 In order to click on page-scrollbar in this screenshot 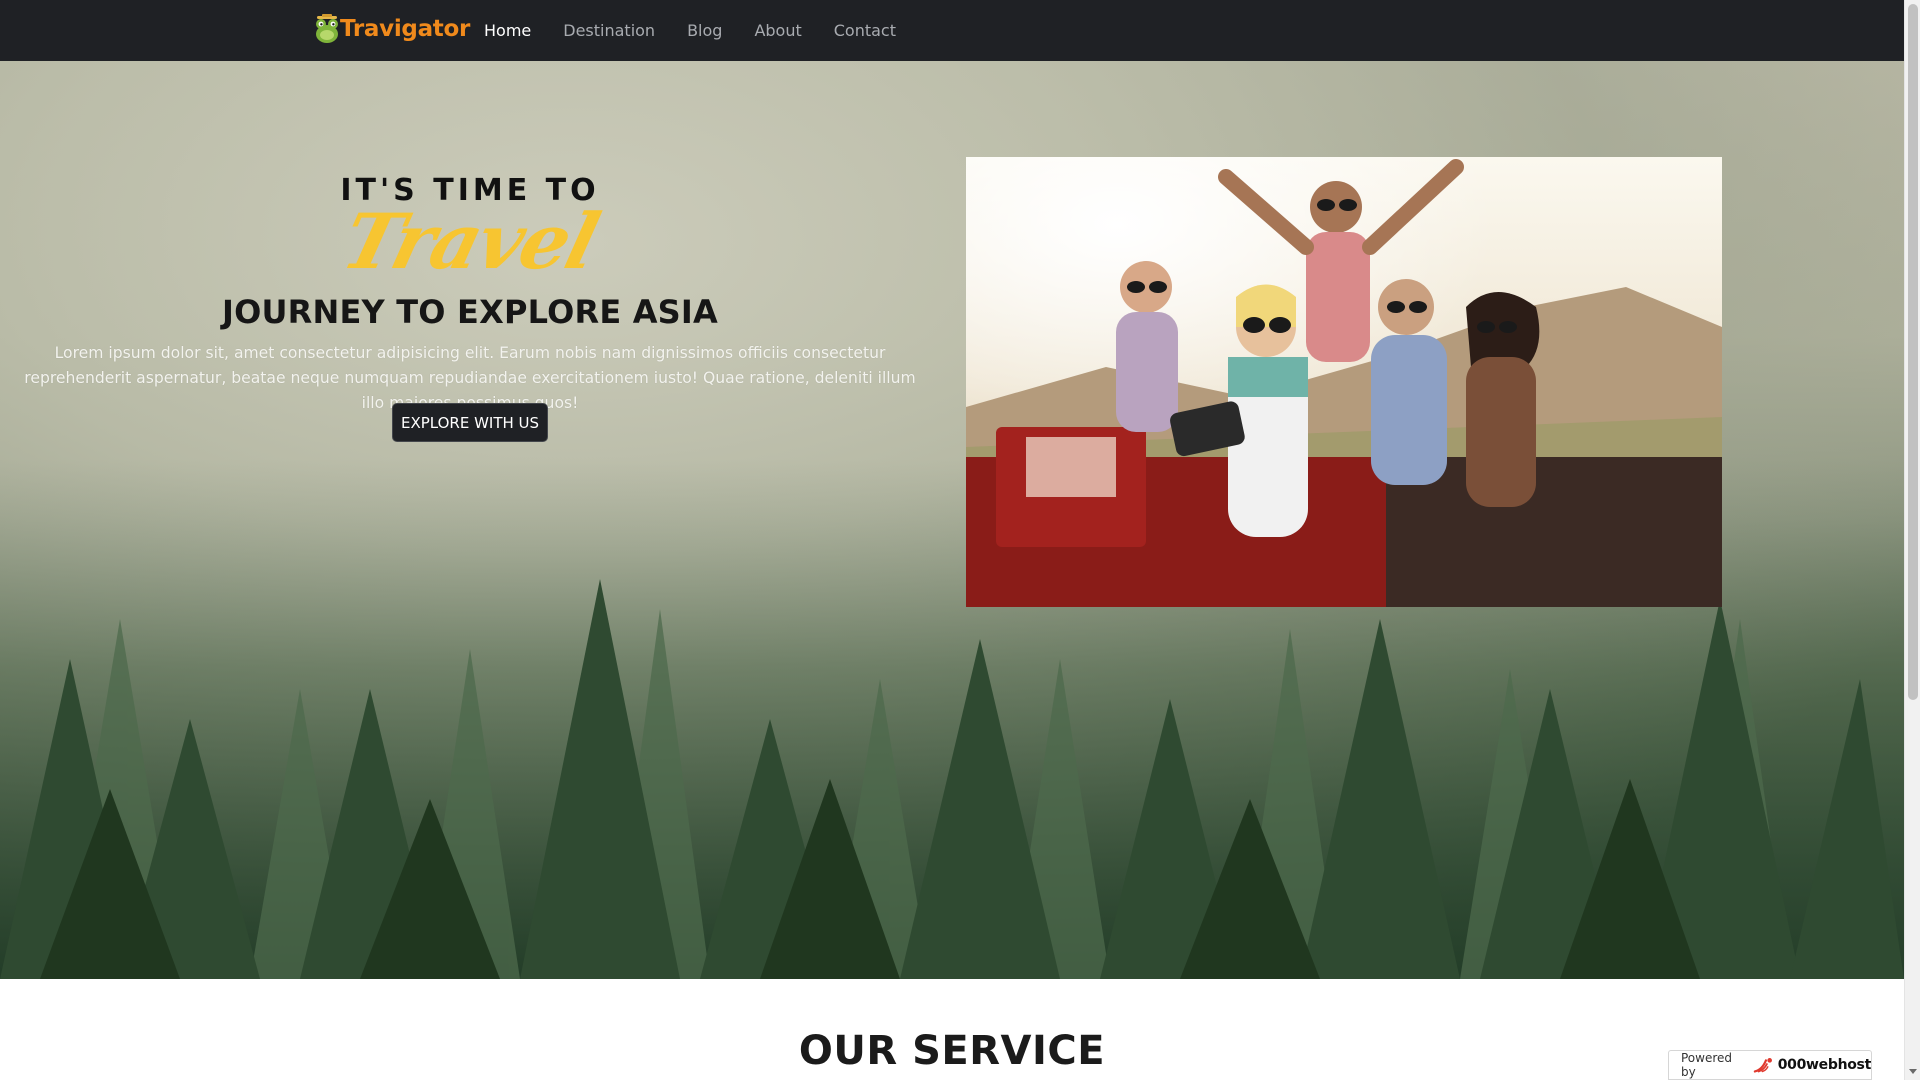, I will do `click(1912, 540)`.